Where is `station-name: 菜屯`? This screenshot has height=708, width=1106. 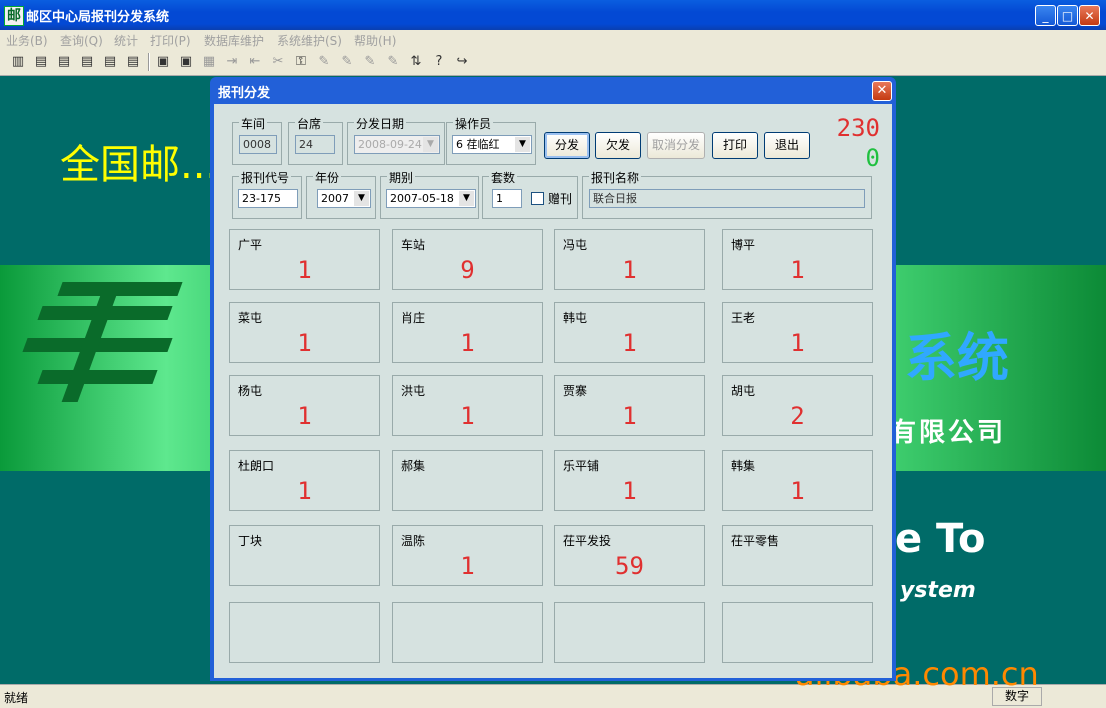 station-name: 菜屯 is located at coordinates (250, 318).